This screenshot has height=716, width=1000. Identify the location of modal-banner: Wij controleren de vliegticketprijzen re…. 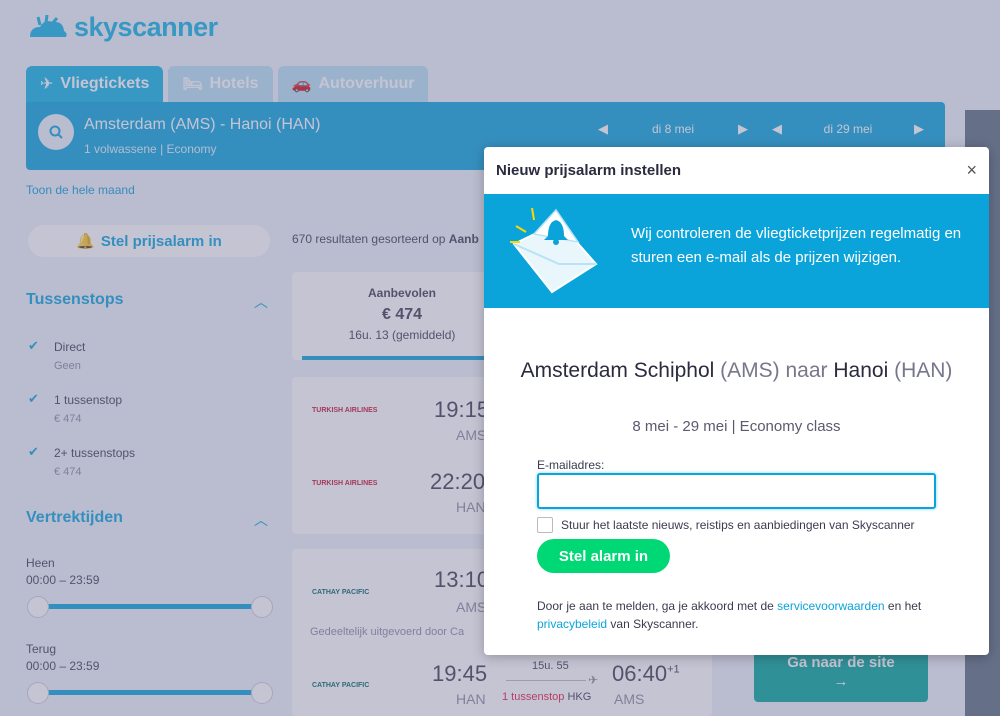
(736, 251).